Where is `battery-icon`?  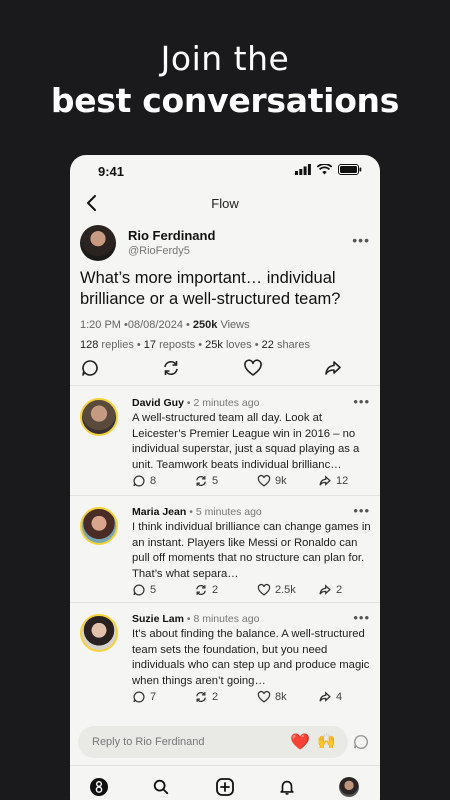 battery-icon is located at coordinates (350, 169).